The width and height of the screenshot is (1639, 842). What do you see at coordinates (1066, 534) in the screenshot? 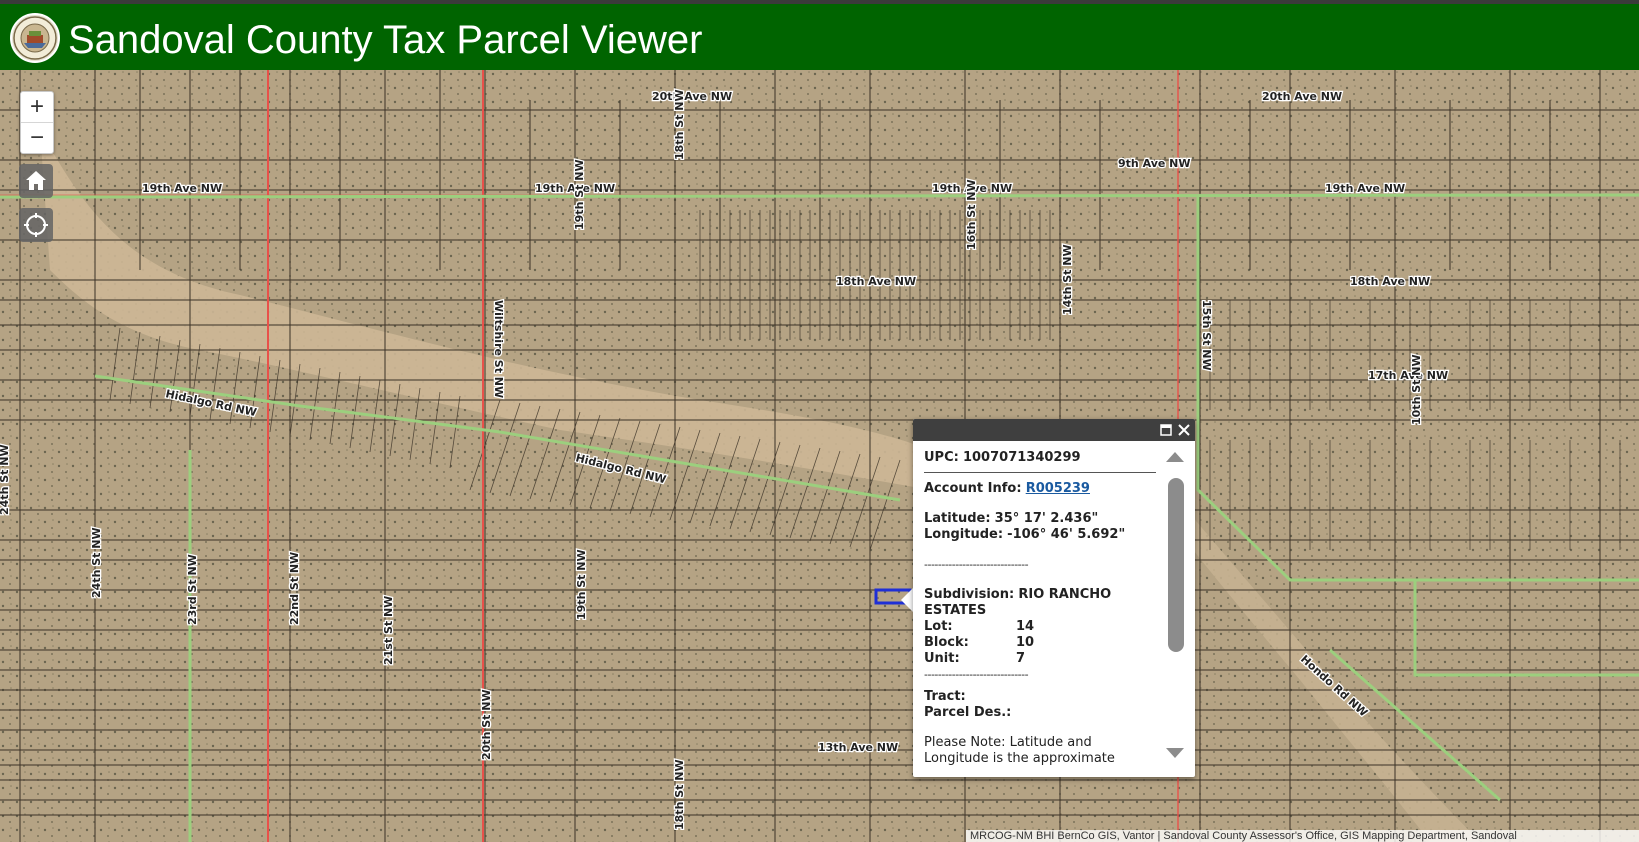
I see `longitude-value: -106° 46' 5.692"` at bounding box center [1066, 534].